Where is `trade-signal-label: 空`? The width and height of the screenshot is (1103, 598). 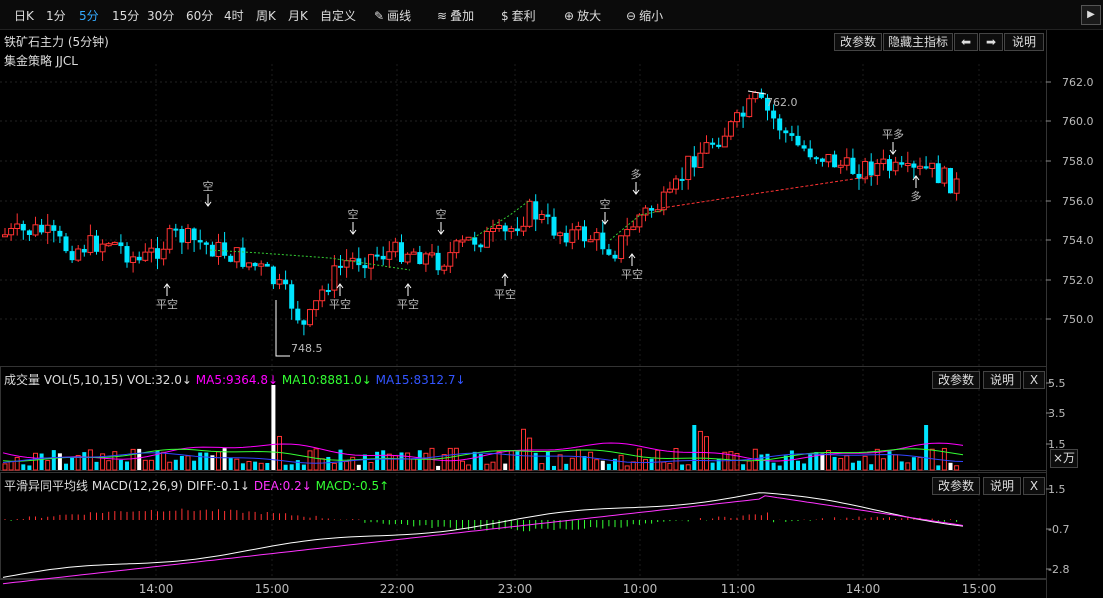 trade-signal-label: 空 is located at coordinates (441, 214).